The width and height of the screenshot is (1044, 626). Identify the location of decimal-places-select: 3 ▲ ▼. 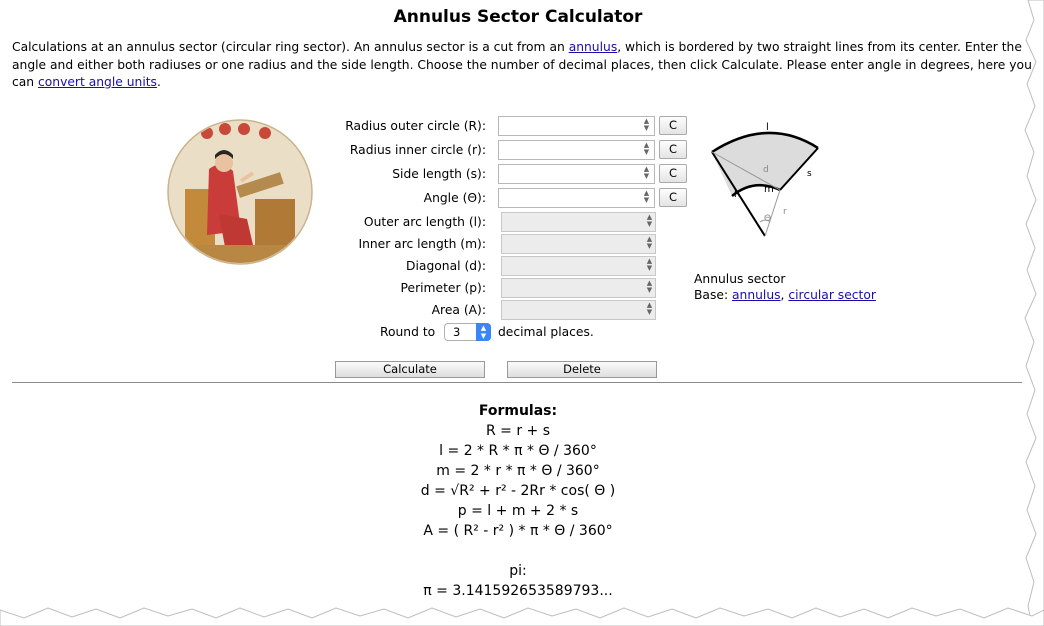
(467, 332).